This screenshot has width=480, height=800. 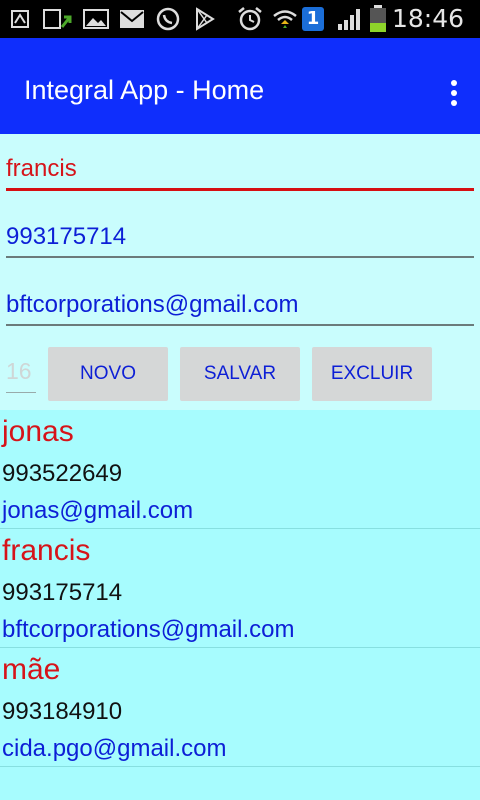 I want to click on name-input, so click(x=240, y=169).